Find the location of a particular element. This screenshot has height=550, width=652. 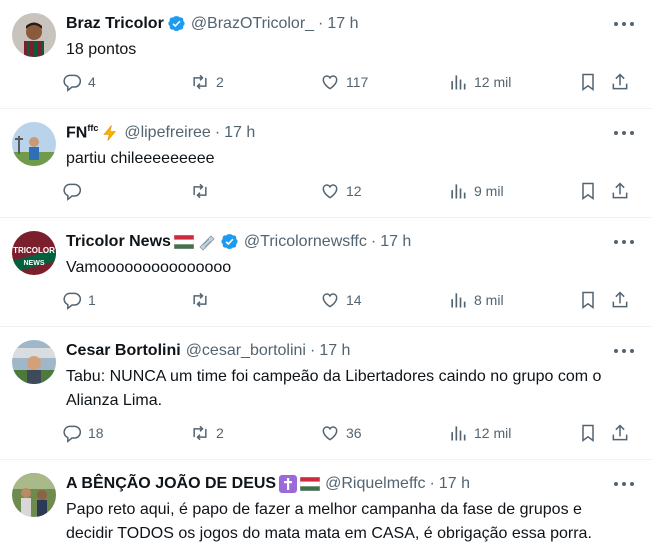

display-name: A BÊNÇÃO JOÃO DE DEUS is located at coordinates (171, 484).